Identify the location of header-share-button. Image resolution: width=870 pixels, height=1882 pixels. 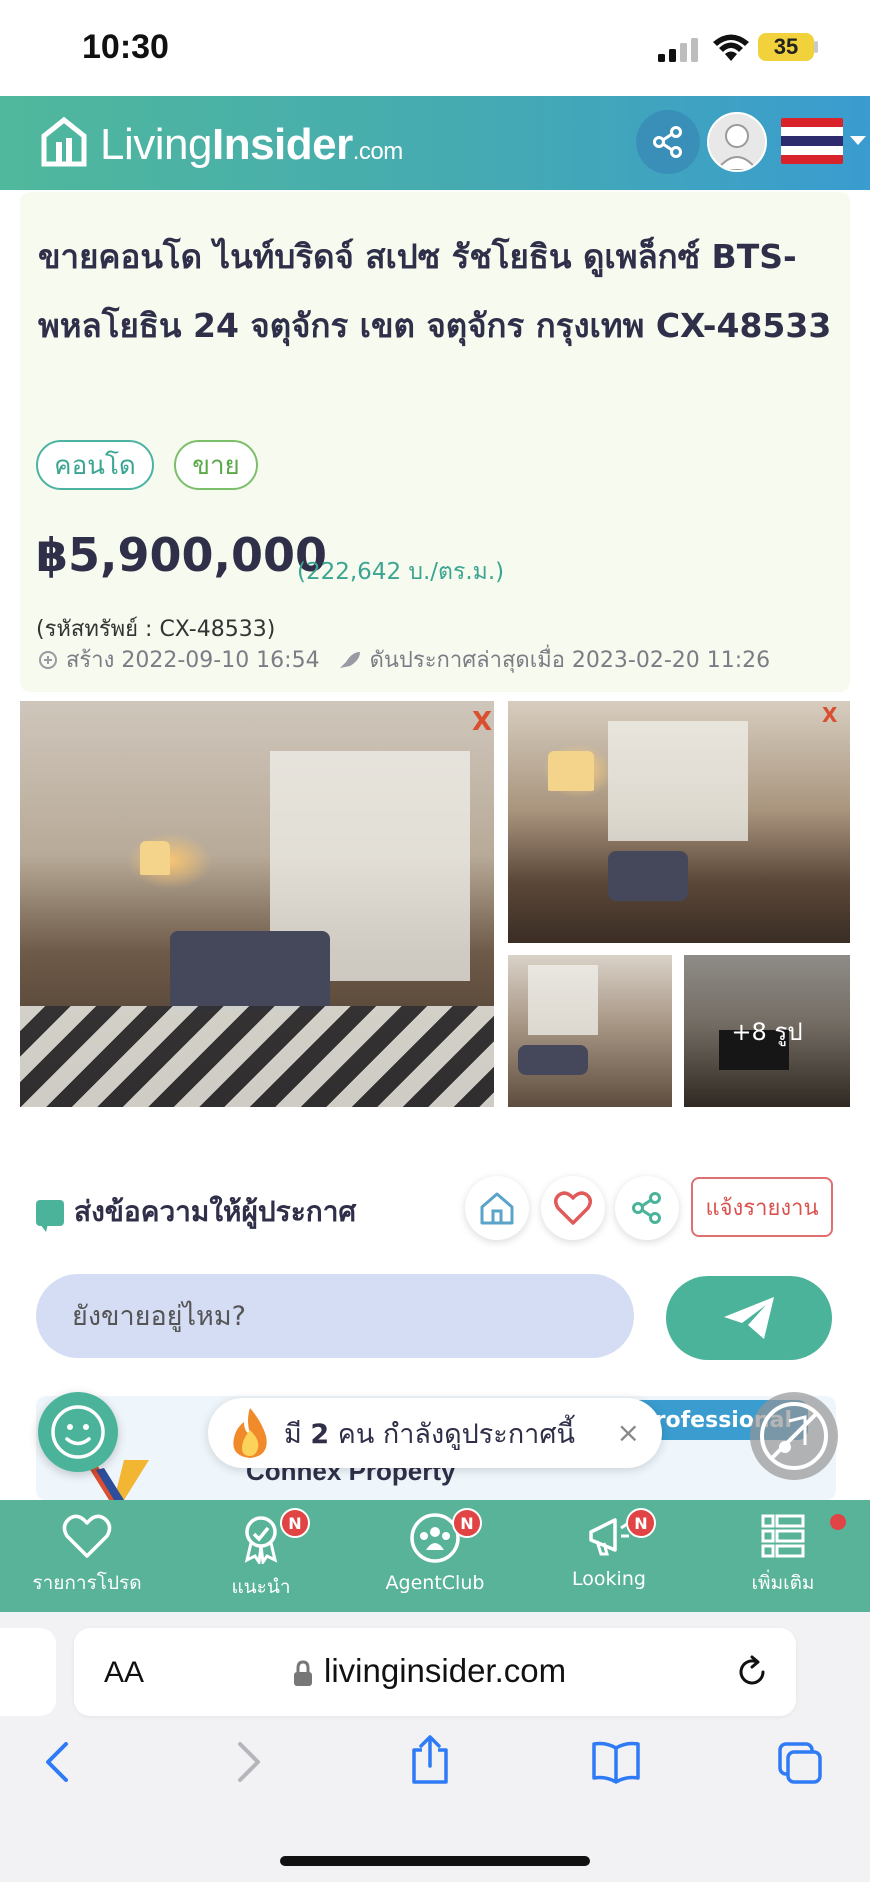
(668, 142).